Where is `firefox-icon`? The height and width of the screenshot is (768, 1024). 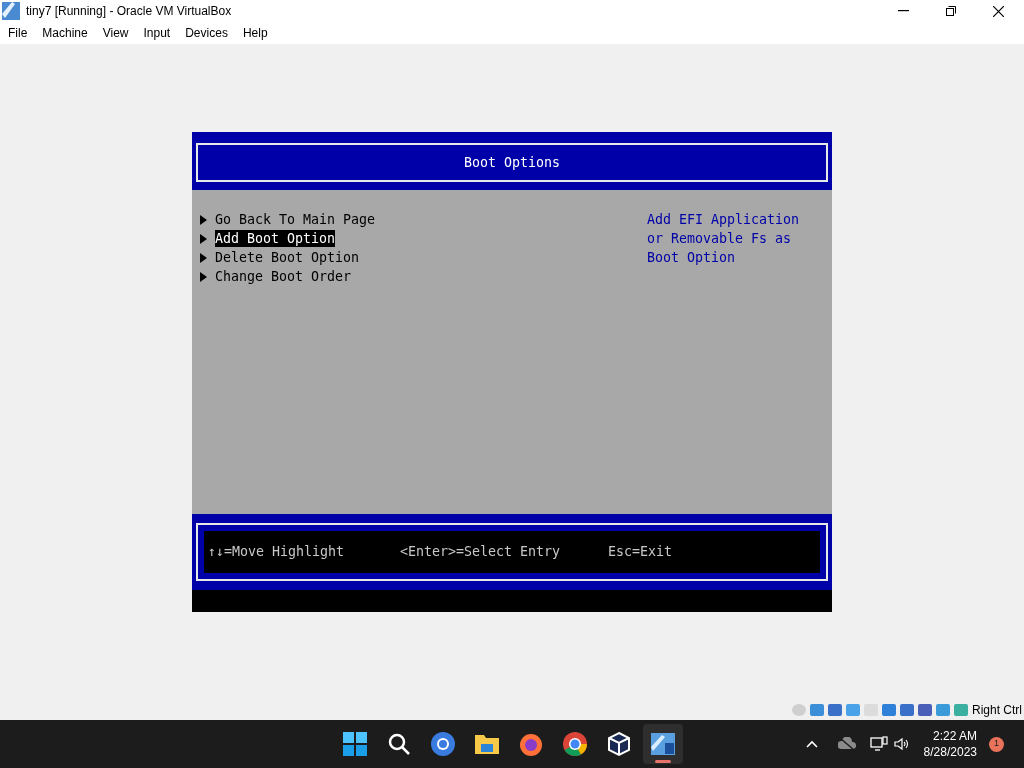
firefox-icon is located at coordinates (531, 744).